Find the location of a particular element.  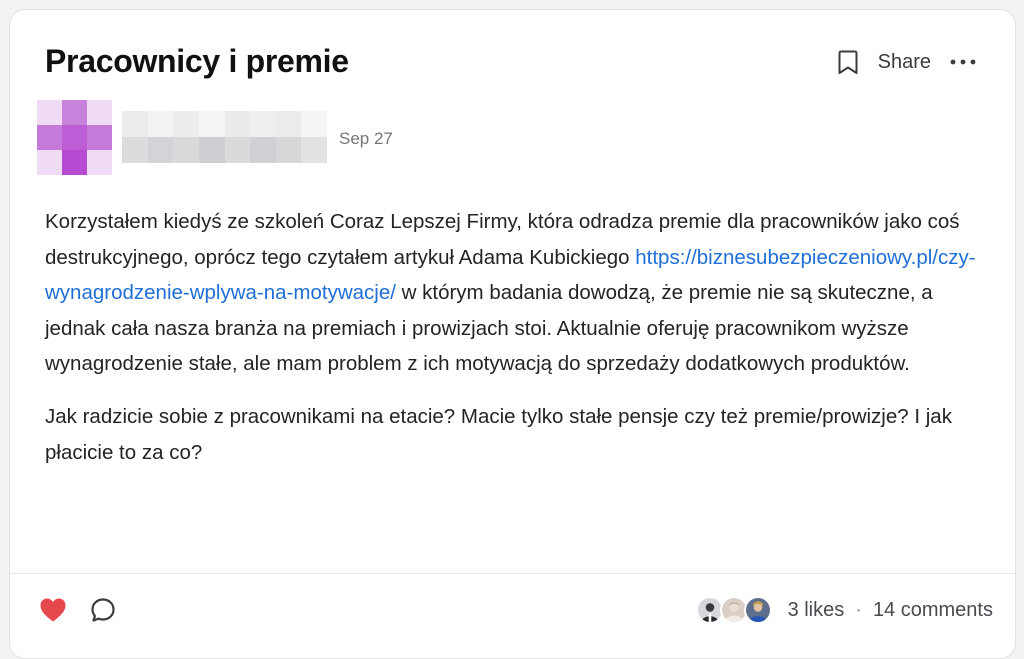

liker-avatar is located at coordinates (757, 610).